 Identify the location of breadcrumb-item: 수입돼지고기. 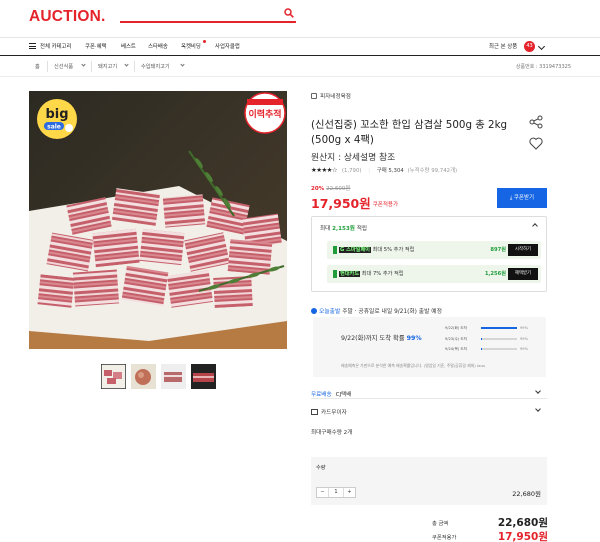
(155, 66).